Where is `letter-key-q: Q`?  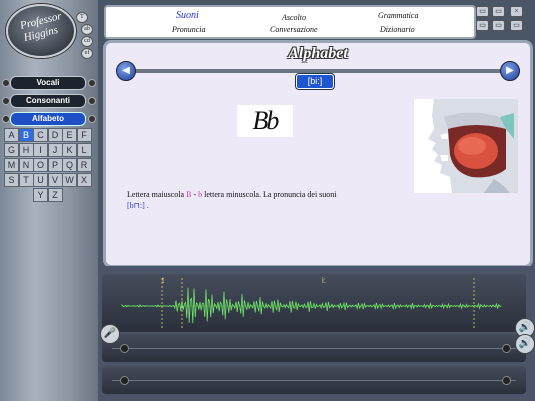
letter-key-q: Q is located at coordinates (69, 165).